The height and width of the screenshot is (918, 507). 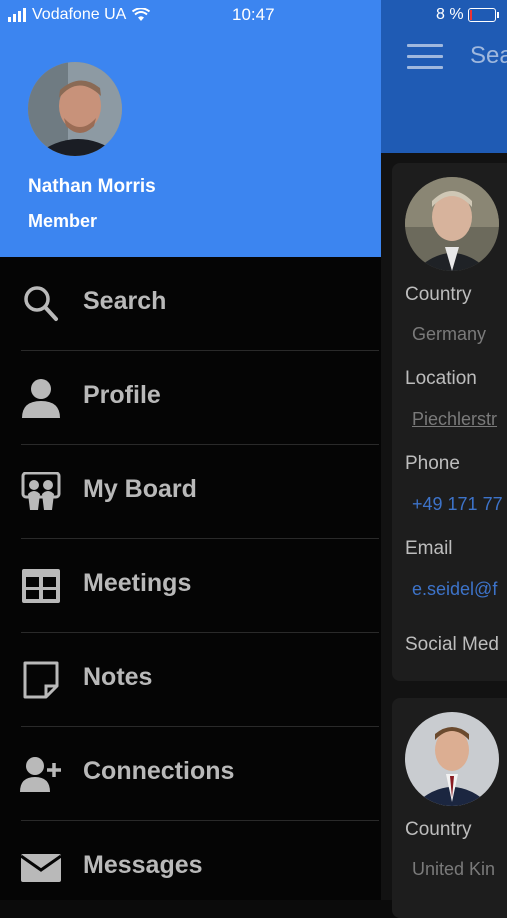 What do you see at coordinates (17, 15) in the screenshot?
I see `signal-icon` at bounding box center [17, 15].